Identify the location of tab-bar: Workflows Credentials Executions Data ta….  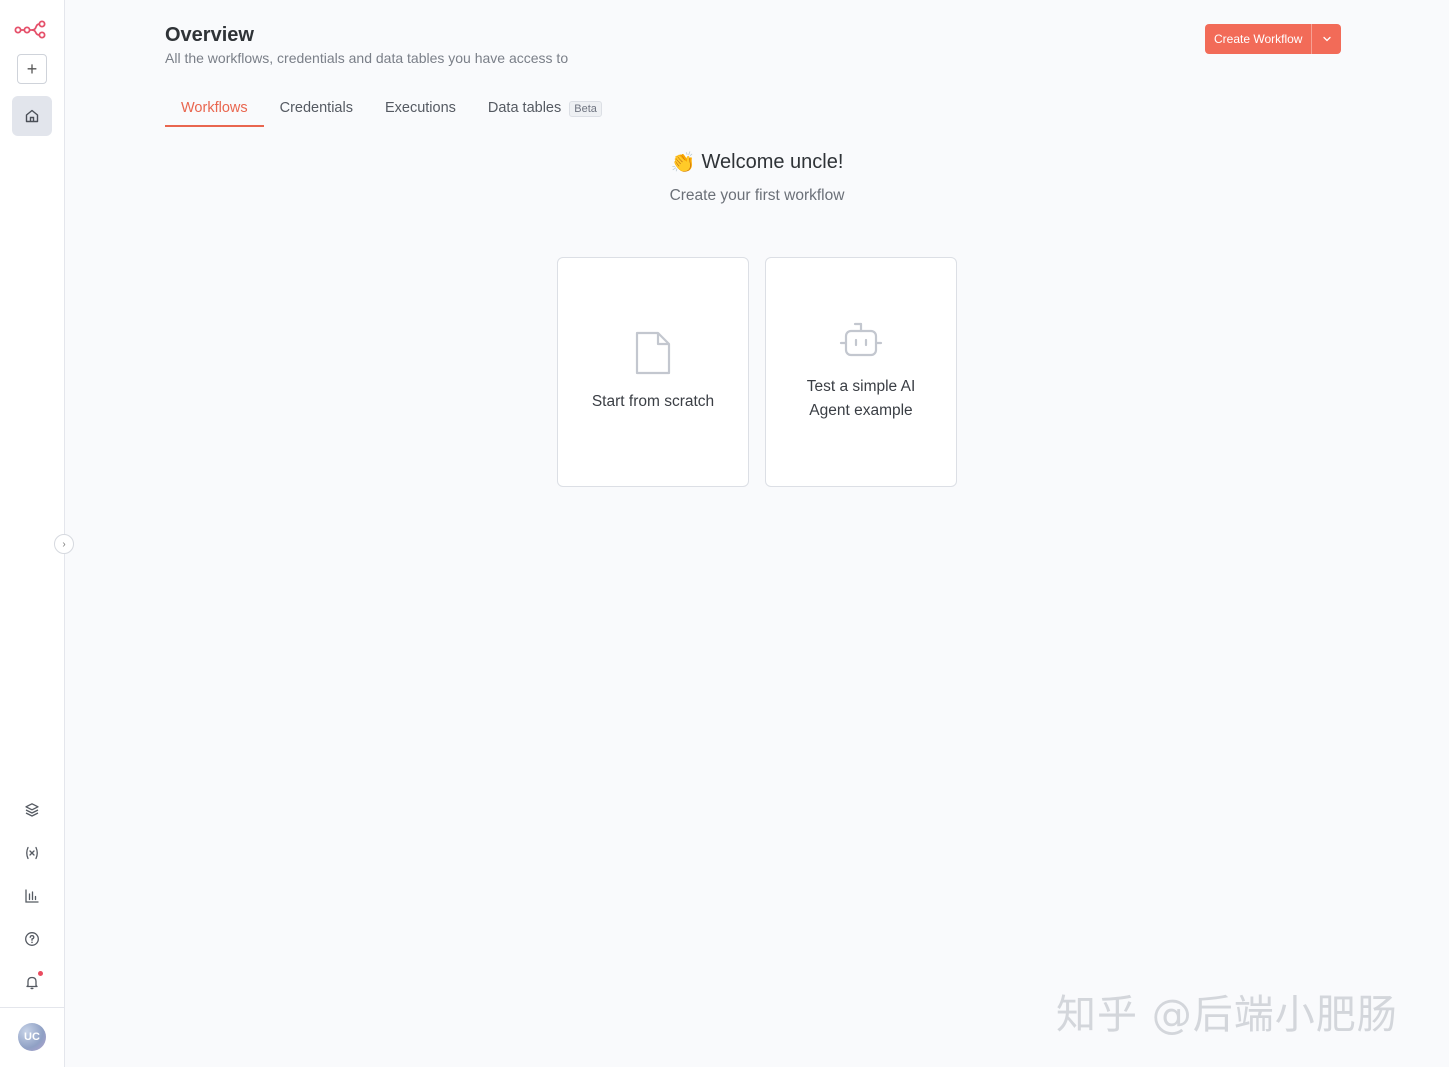
(391, 110).